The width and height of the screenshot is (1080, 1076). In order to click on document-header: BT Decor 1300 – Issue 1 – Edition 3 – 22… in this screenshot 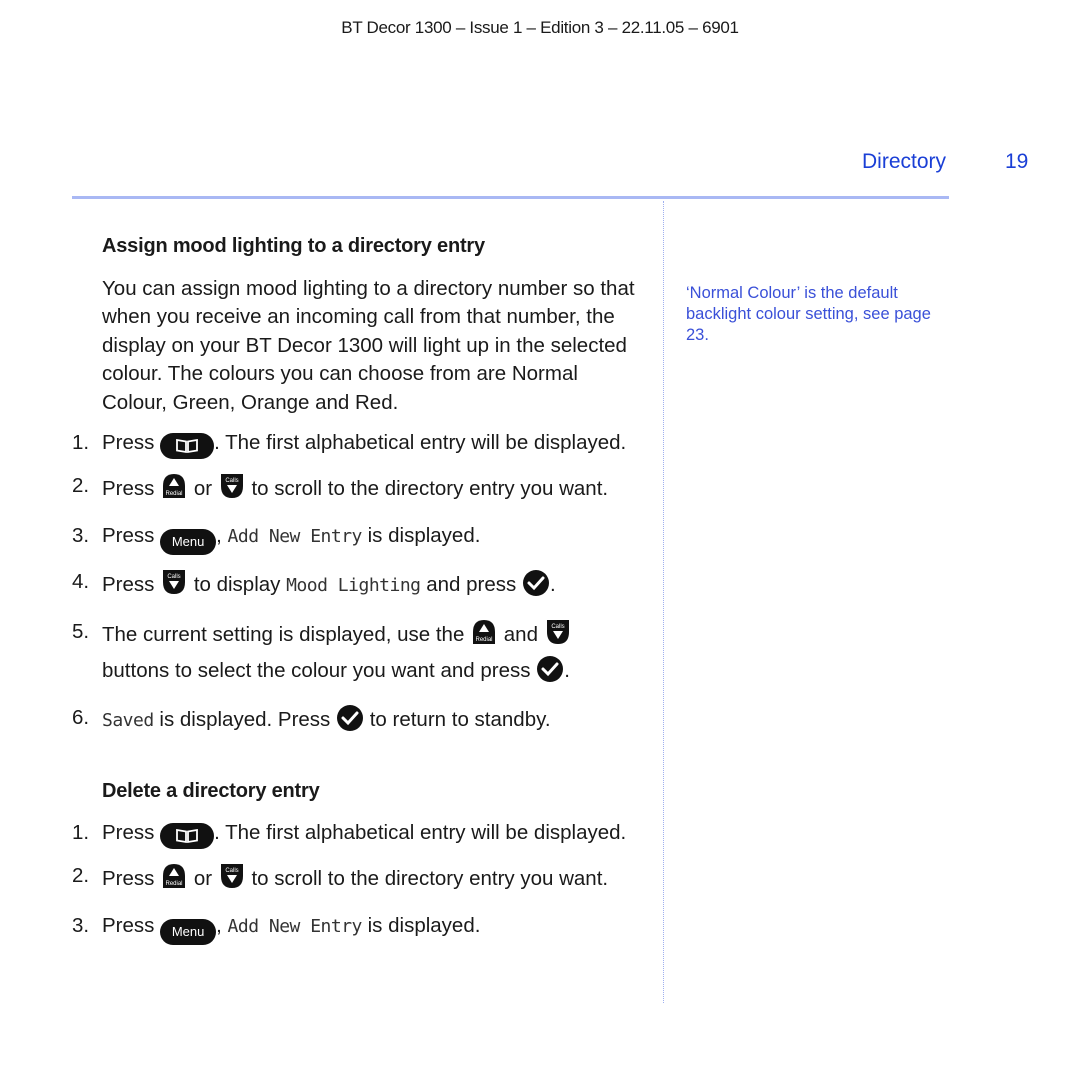, I will do `click(540, 27)`.